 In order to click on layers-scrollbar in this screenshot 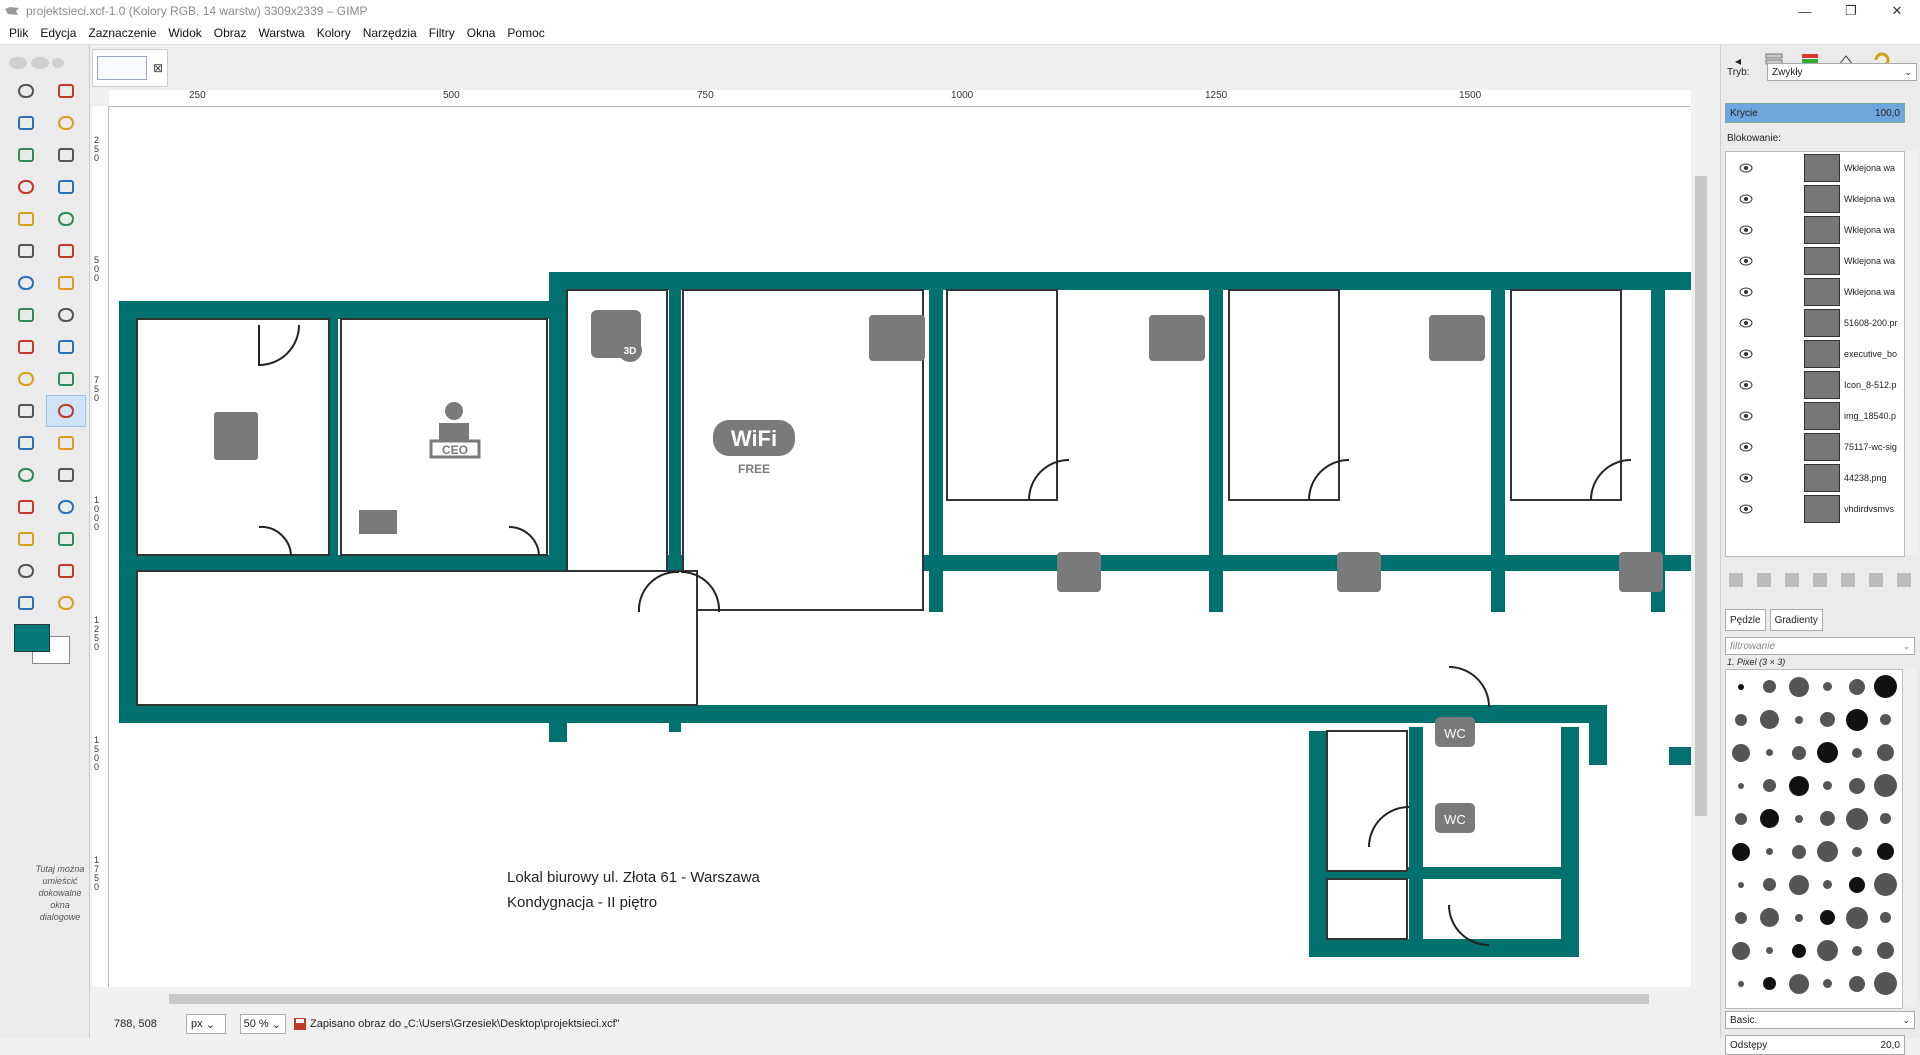, I will do `click(1912, 353)`.